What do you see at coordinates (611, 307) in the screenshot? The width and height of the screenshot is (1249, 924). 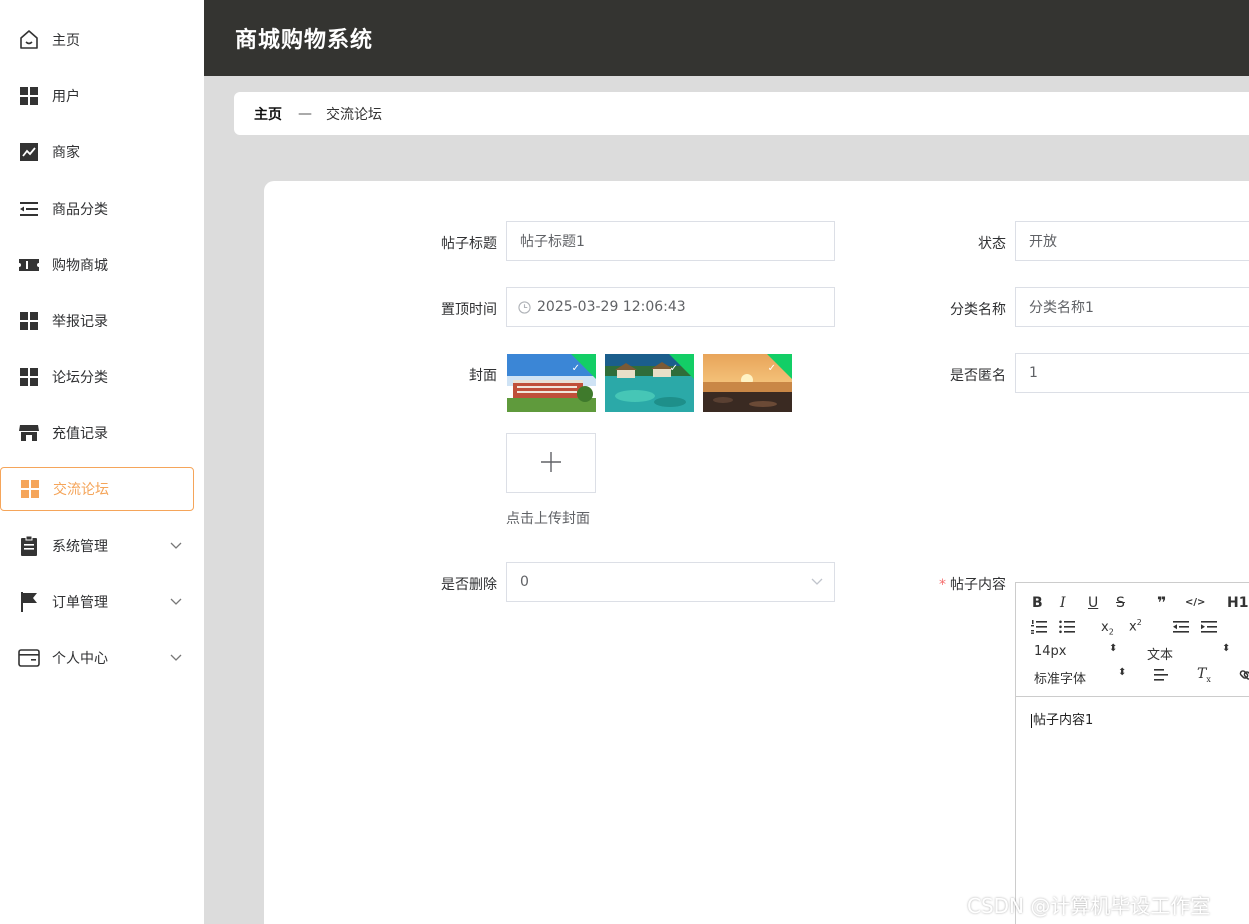 I see `pin-time-value: 2025-03-29 12:06:43` at bounding box center [611, 307].